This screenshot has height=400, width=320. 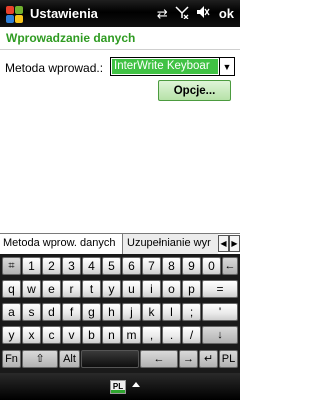 I want to click on key-a: a, so click(x=11, y=312).